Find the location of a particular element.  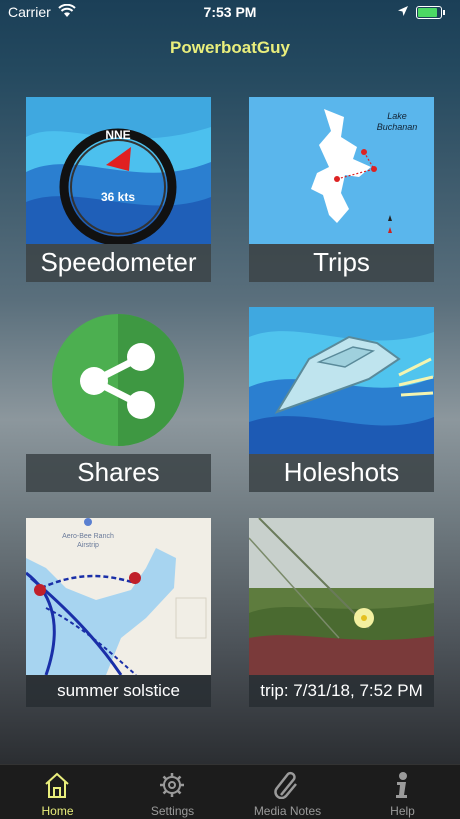

shares-thumbnail is located at coordinates (118, 380).